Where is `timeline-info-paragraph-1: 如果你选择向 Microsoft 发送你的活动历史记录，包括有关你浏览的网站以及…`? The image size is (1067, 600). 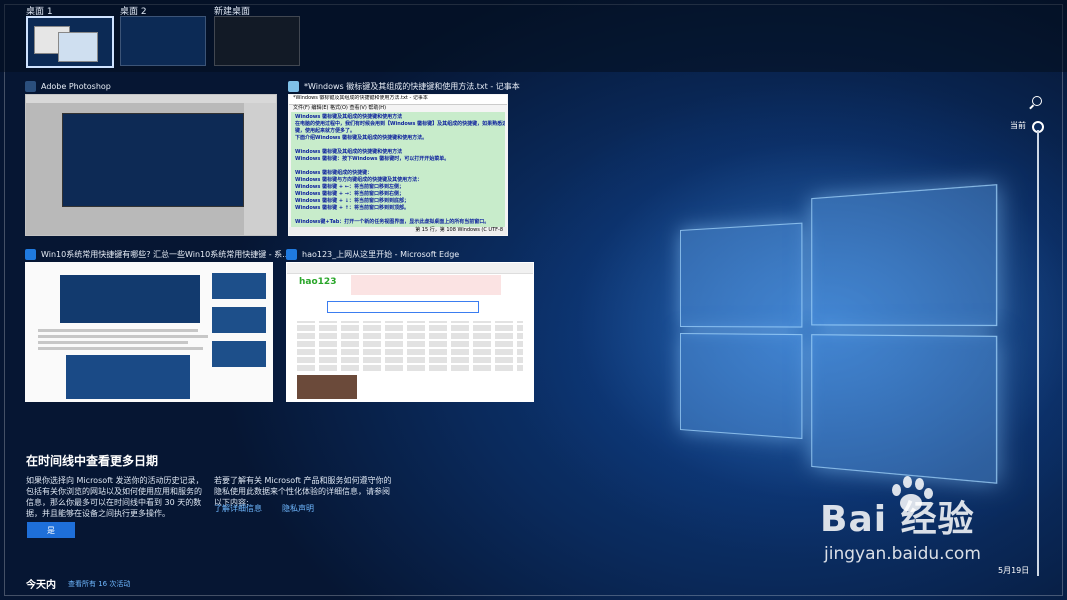
timeline-info-paragraph-1: 如果你选择向 Microsoft 发送你的活动历史记录，包括有关你浏览的网站以及… is located at coordinates (115, 497).